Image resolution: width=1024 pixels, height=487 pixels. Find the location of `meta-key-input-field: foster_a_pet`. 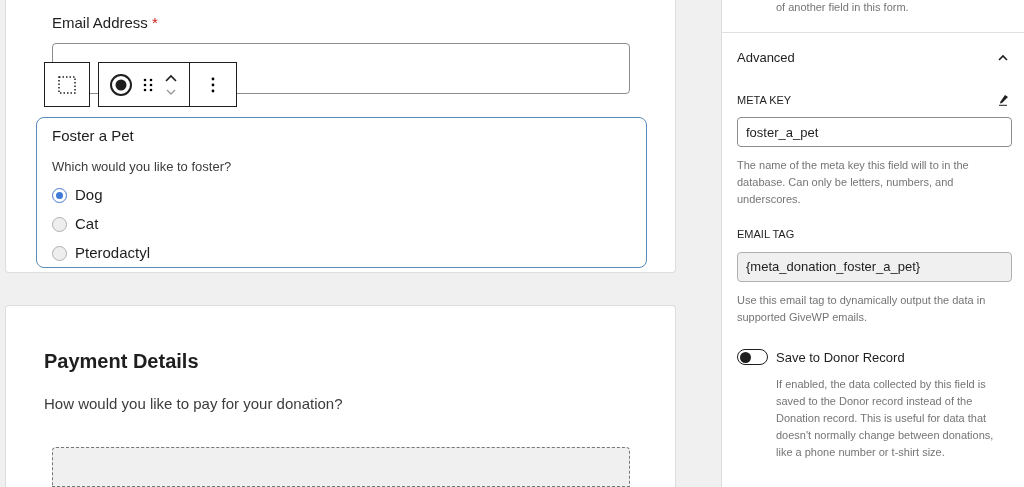

meta-key-input-field: foster_a_pet is located at coordinates (874, 132).